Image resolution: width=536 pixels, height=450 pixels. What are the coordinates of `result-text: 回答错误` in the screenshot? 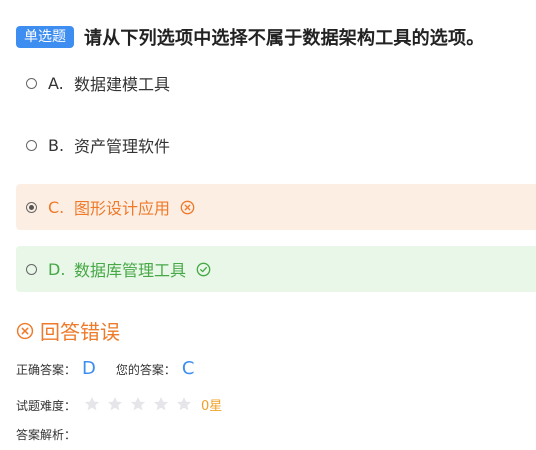 It's located at (80, 332).